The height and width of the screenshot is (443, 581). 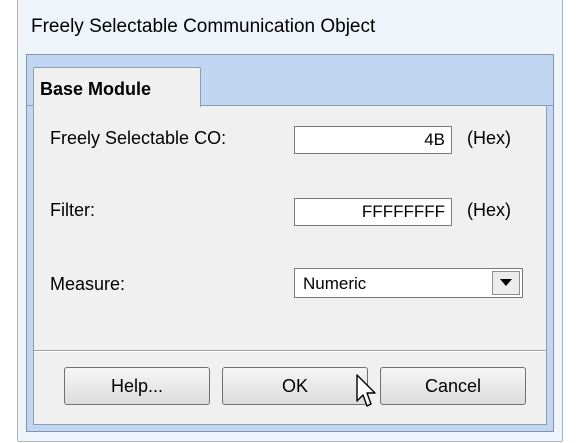 What do you see at coordinates (203, 26) in the screenshot?
I see `window-title: Freely Selectable Communication Object` at bounding box center [203, 26].